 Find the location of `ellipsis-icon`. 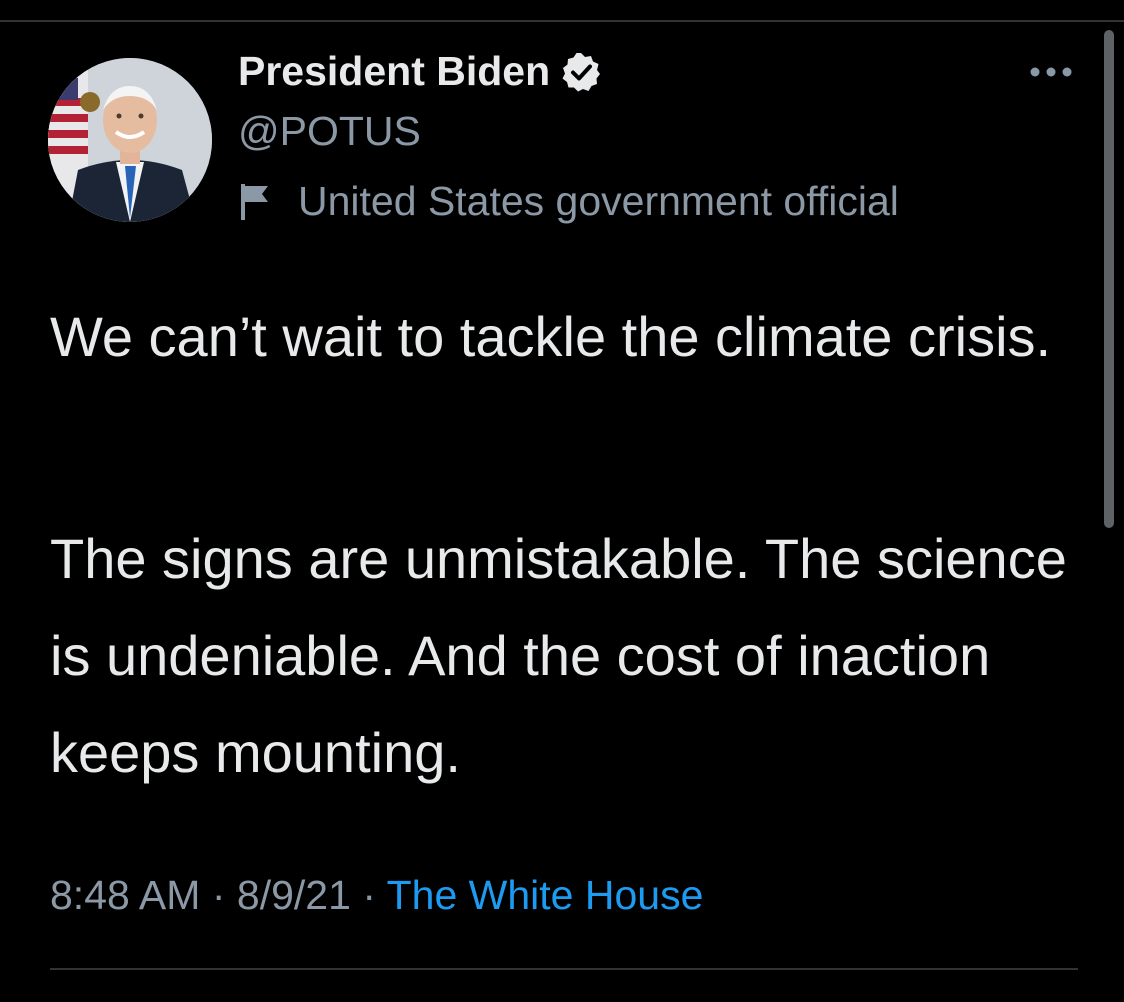

ellipsis-icon is located at coordinates (1051, 72).